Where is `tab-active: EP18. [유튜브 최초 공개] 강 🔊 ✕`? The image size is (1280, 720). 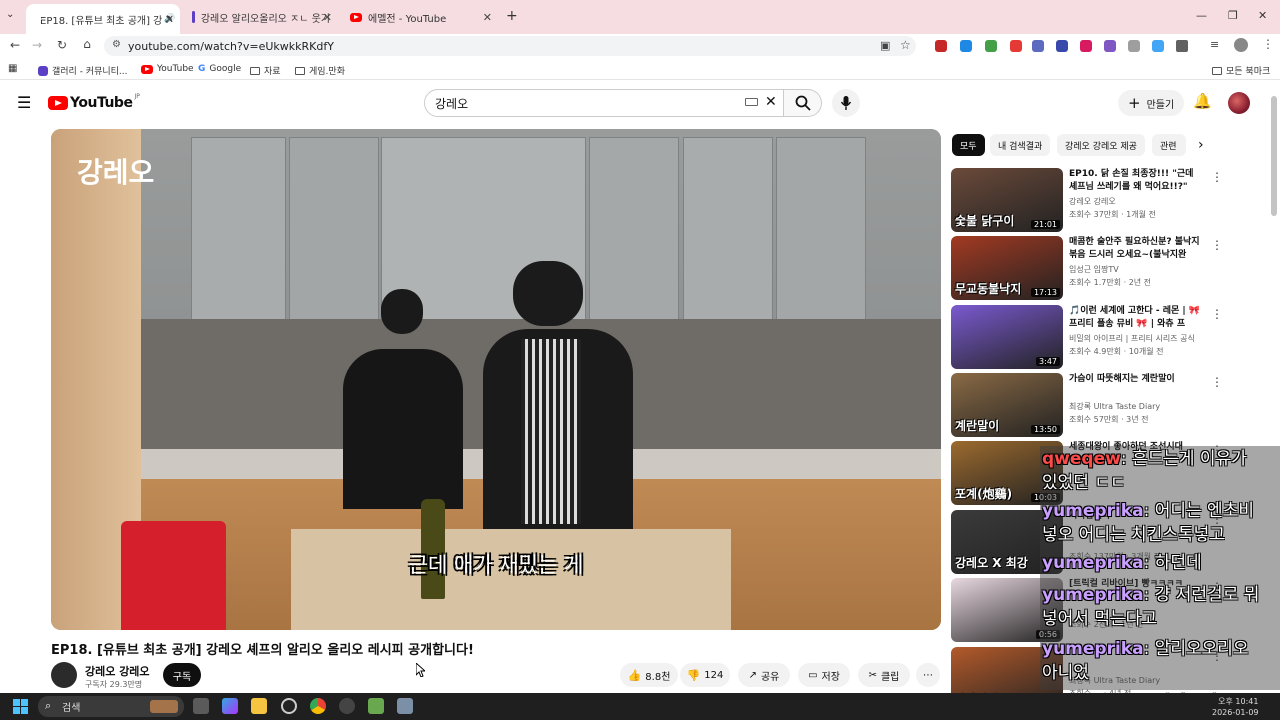 tab-active: EP18. [유튜브 최초 공개] 강 🔊 ✕ is located at coordinates (103, 19).